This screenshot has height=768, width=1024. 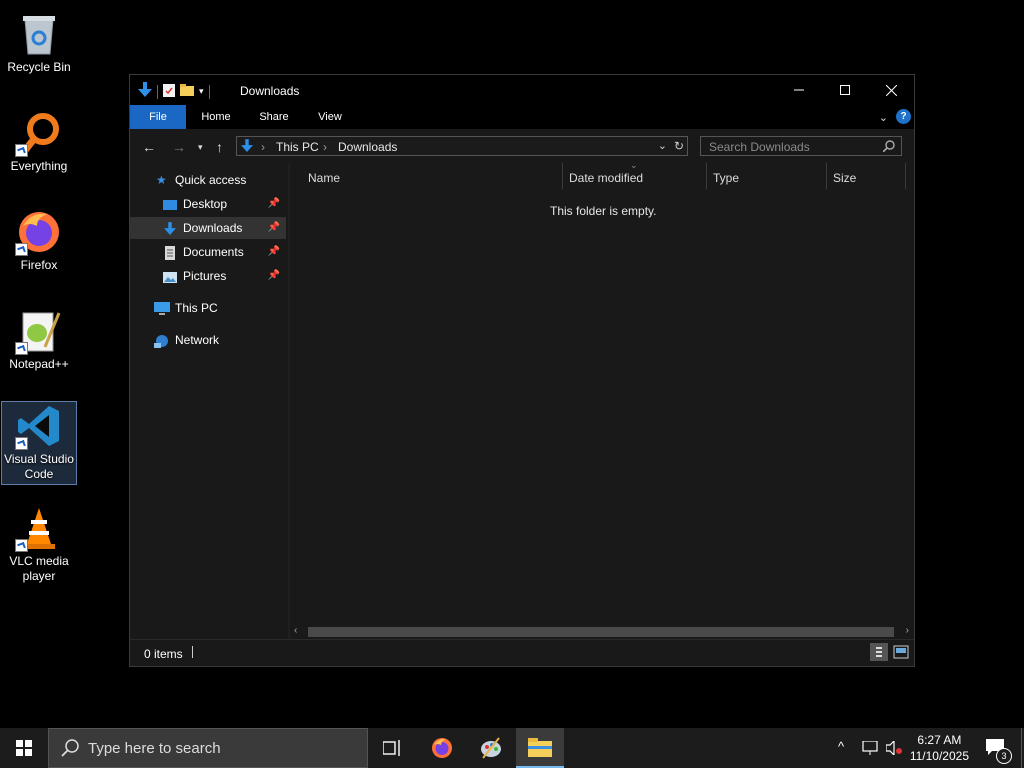 I want to click on back-arrow-icon: ←, so click(x=149, y=147).